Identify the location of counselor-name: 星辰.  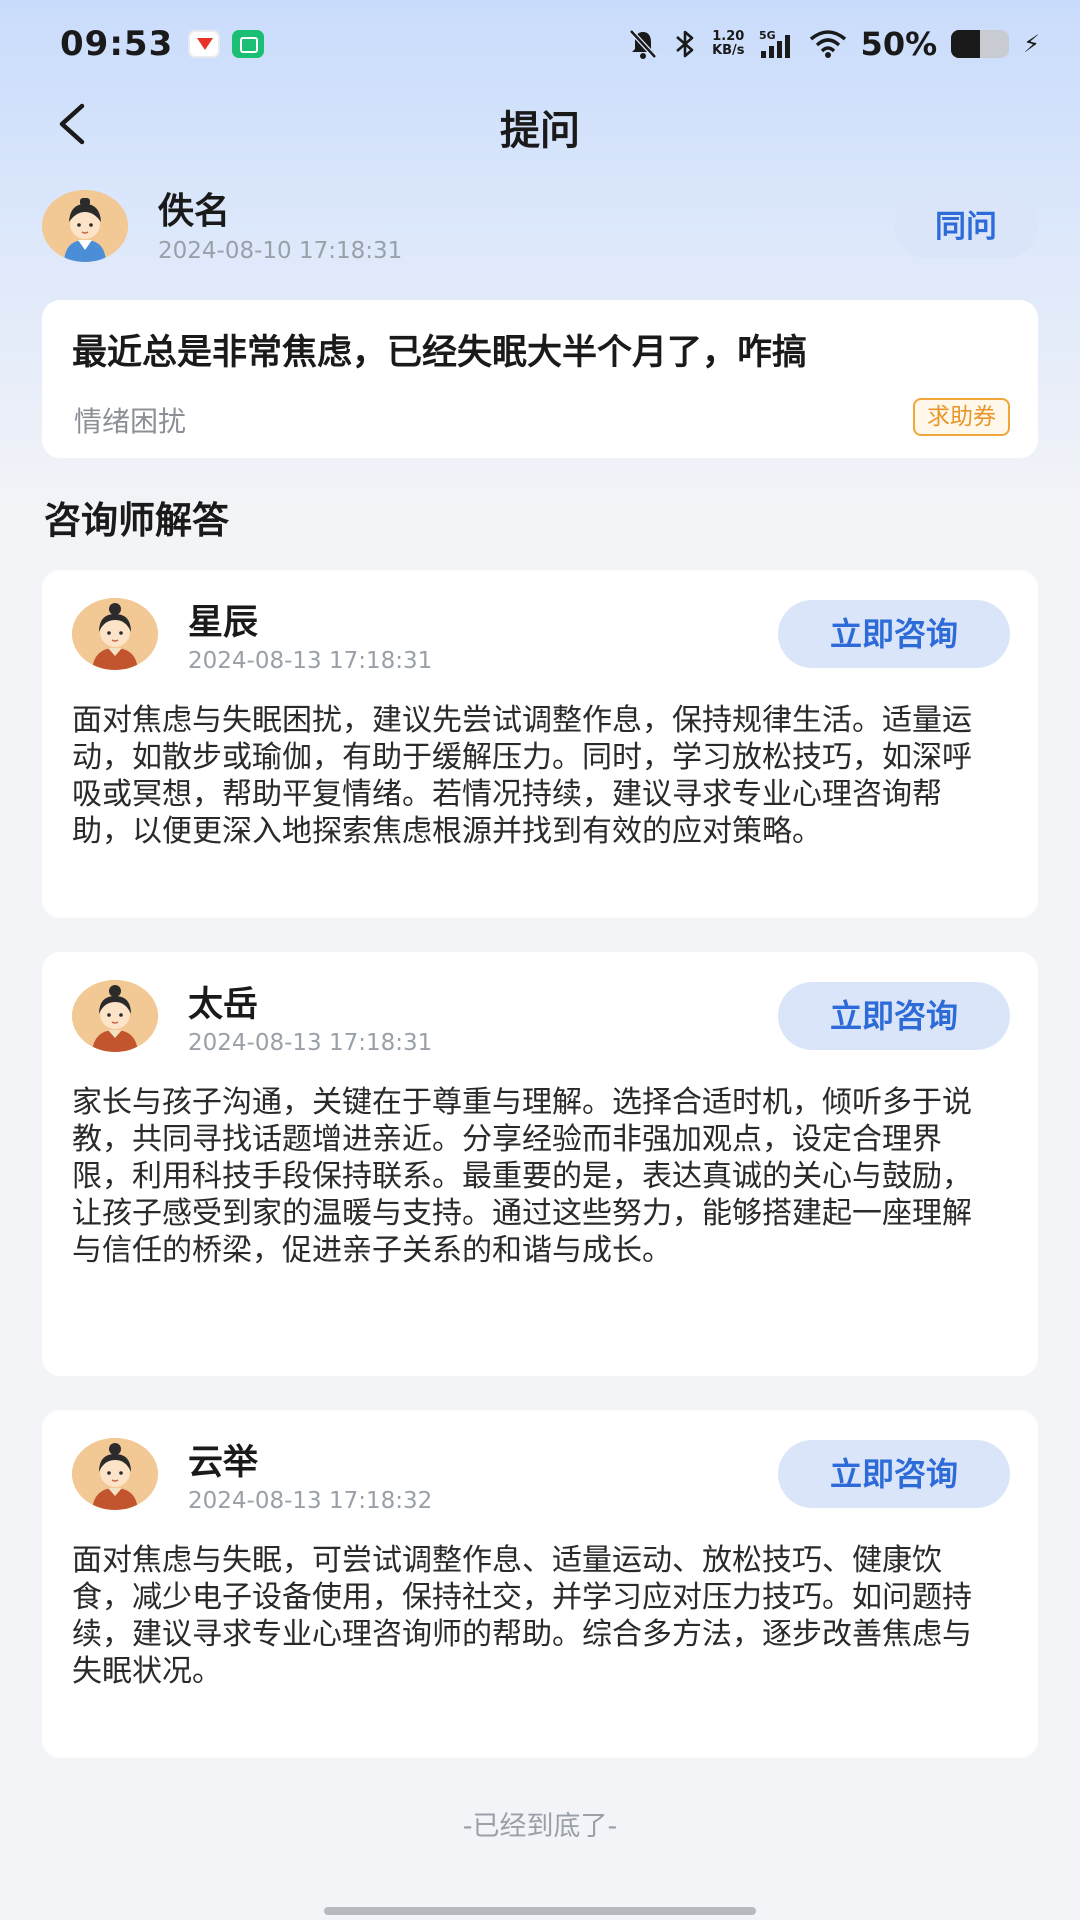
(223, 623).